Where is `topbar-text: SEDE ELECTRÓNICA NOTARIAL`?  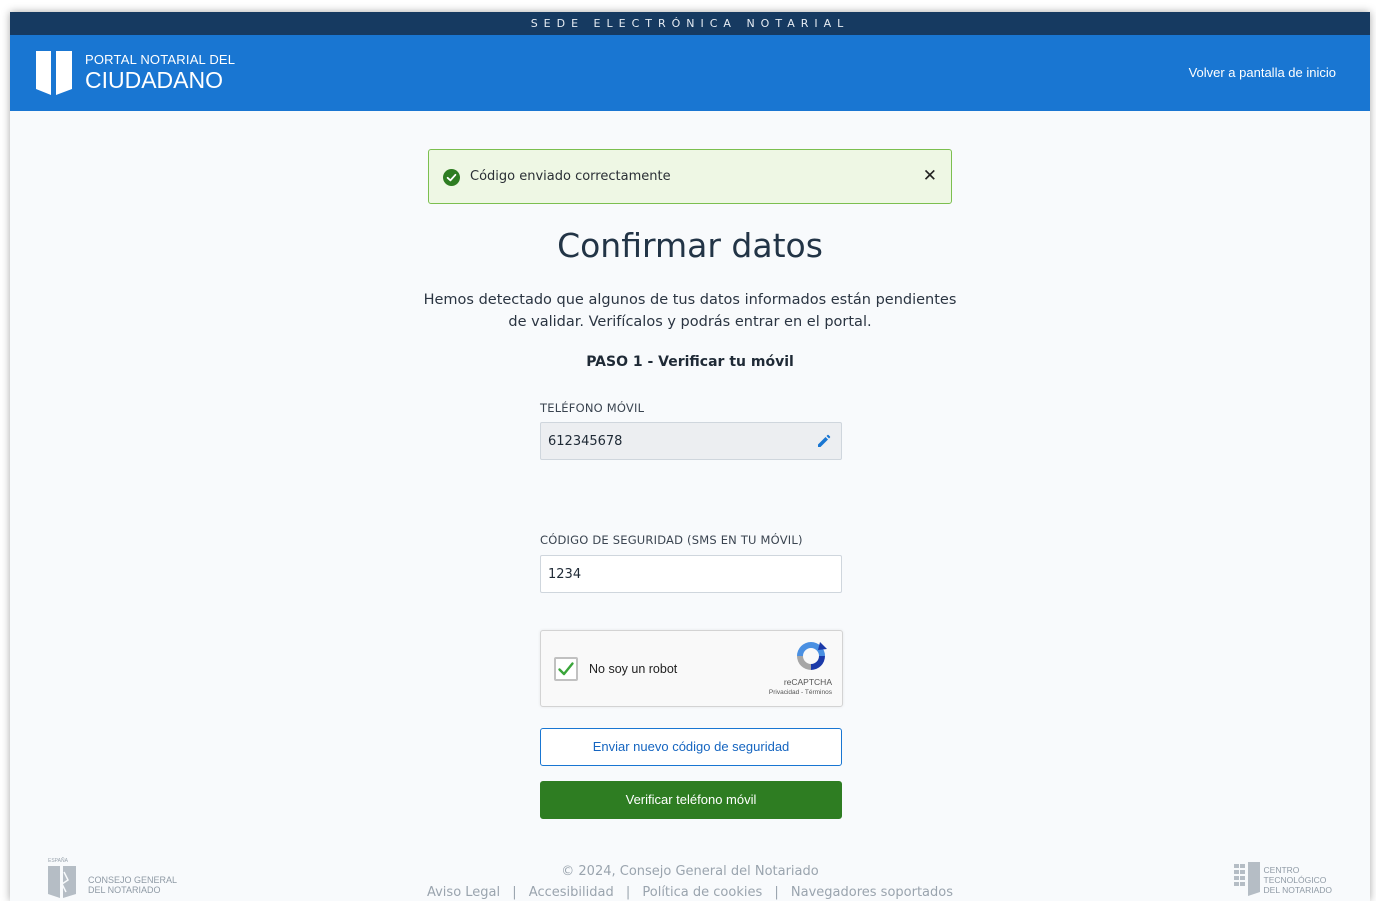
topbar-text: SEDE ELECTRÓNICA NOTARIAL is located at coordinates (690, 23).